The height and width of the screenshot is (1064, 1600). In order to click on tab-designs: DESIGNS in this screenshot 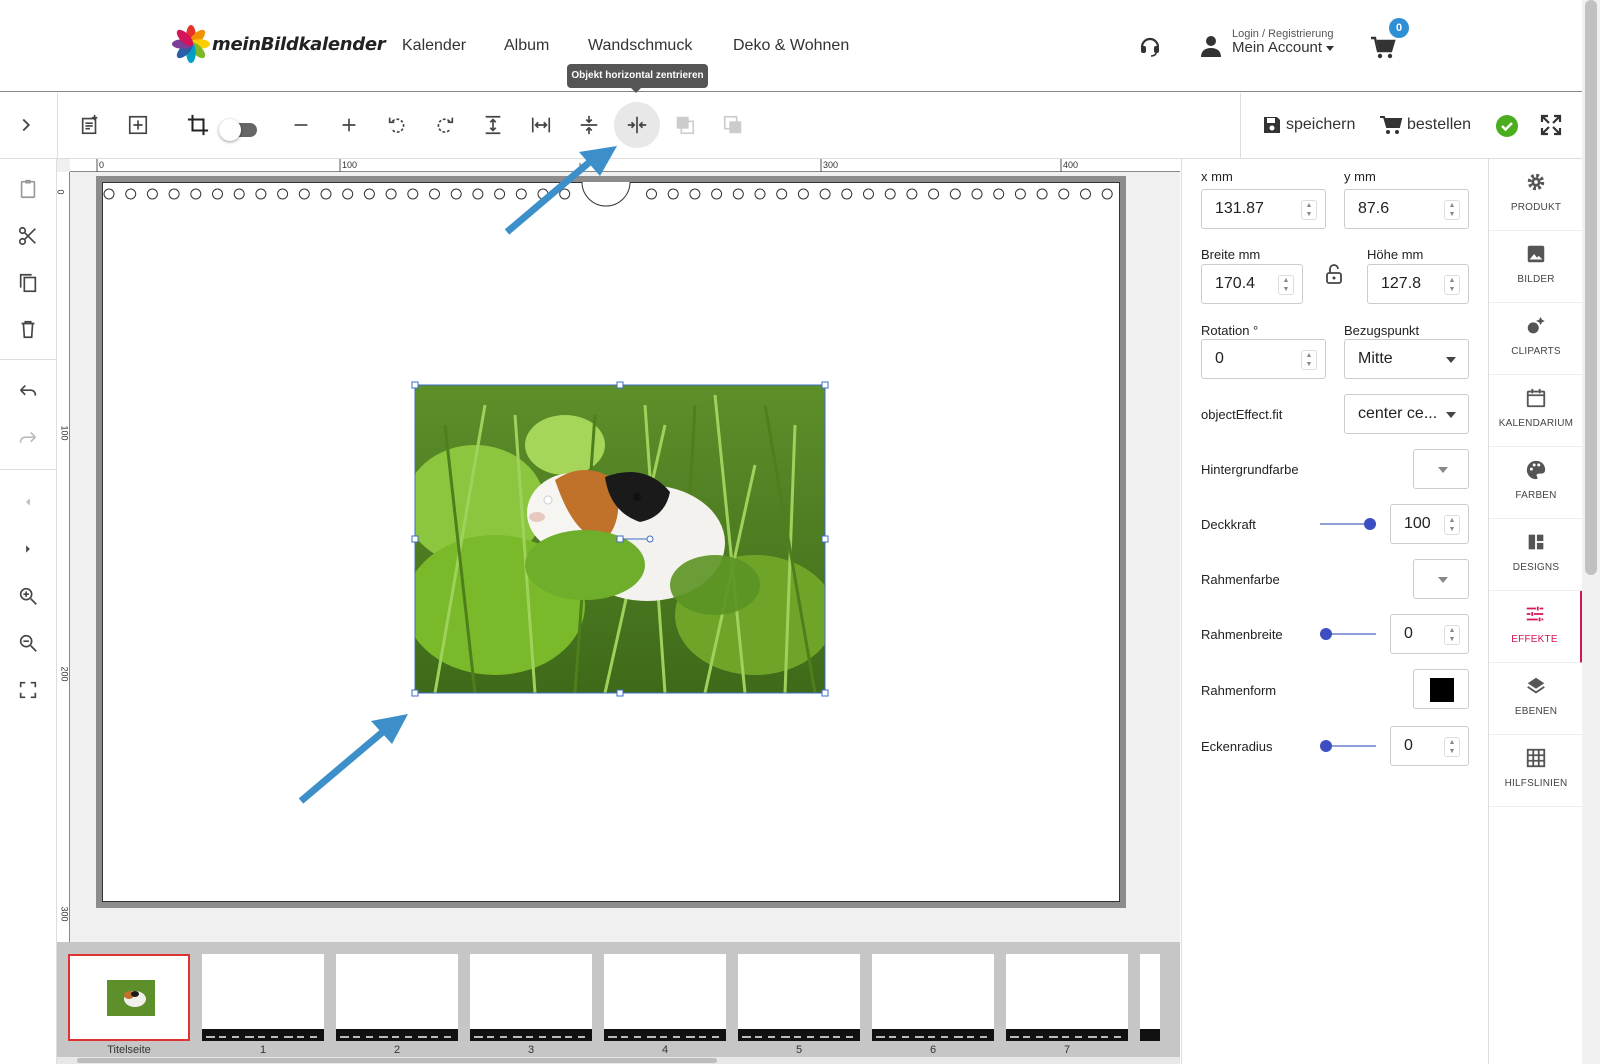, I will do `click(1536, 555)`.